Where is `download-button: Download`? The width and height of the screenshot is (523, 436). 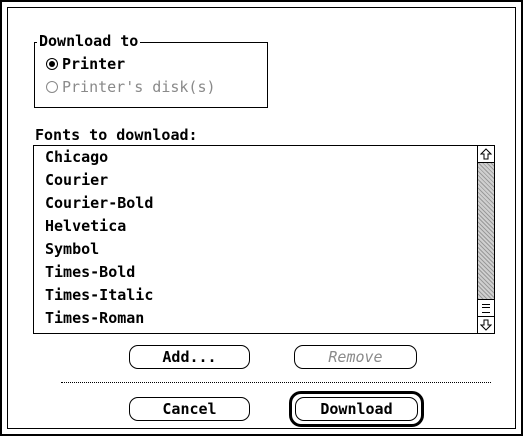 download-button: Download is located at coordinates (356, 409).